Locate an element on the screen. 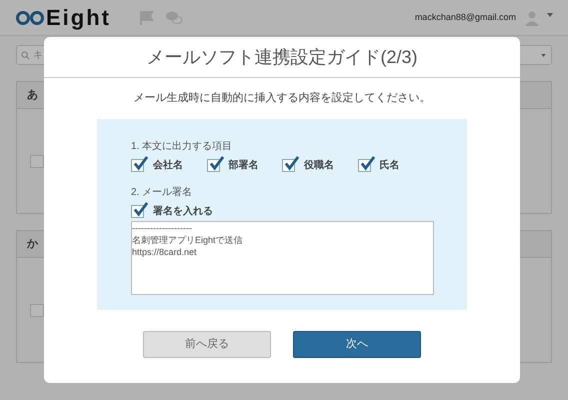  option-label: 署名を入れる is located at coordinates (183, 211).